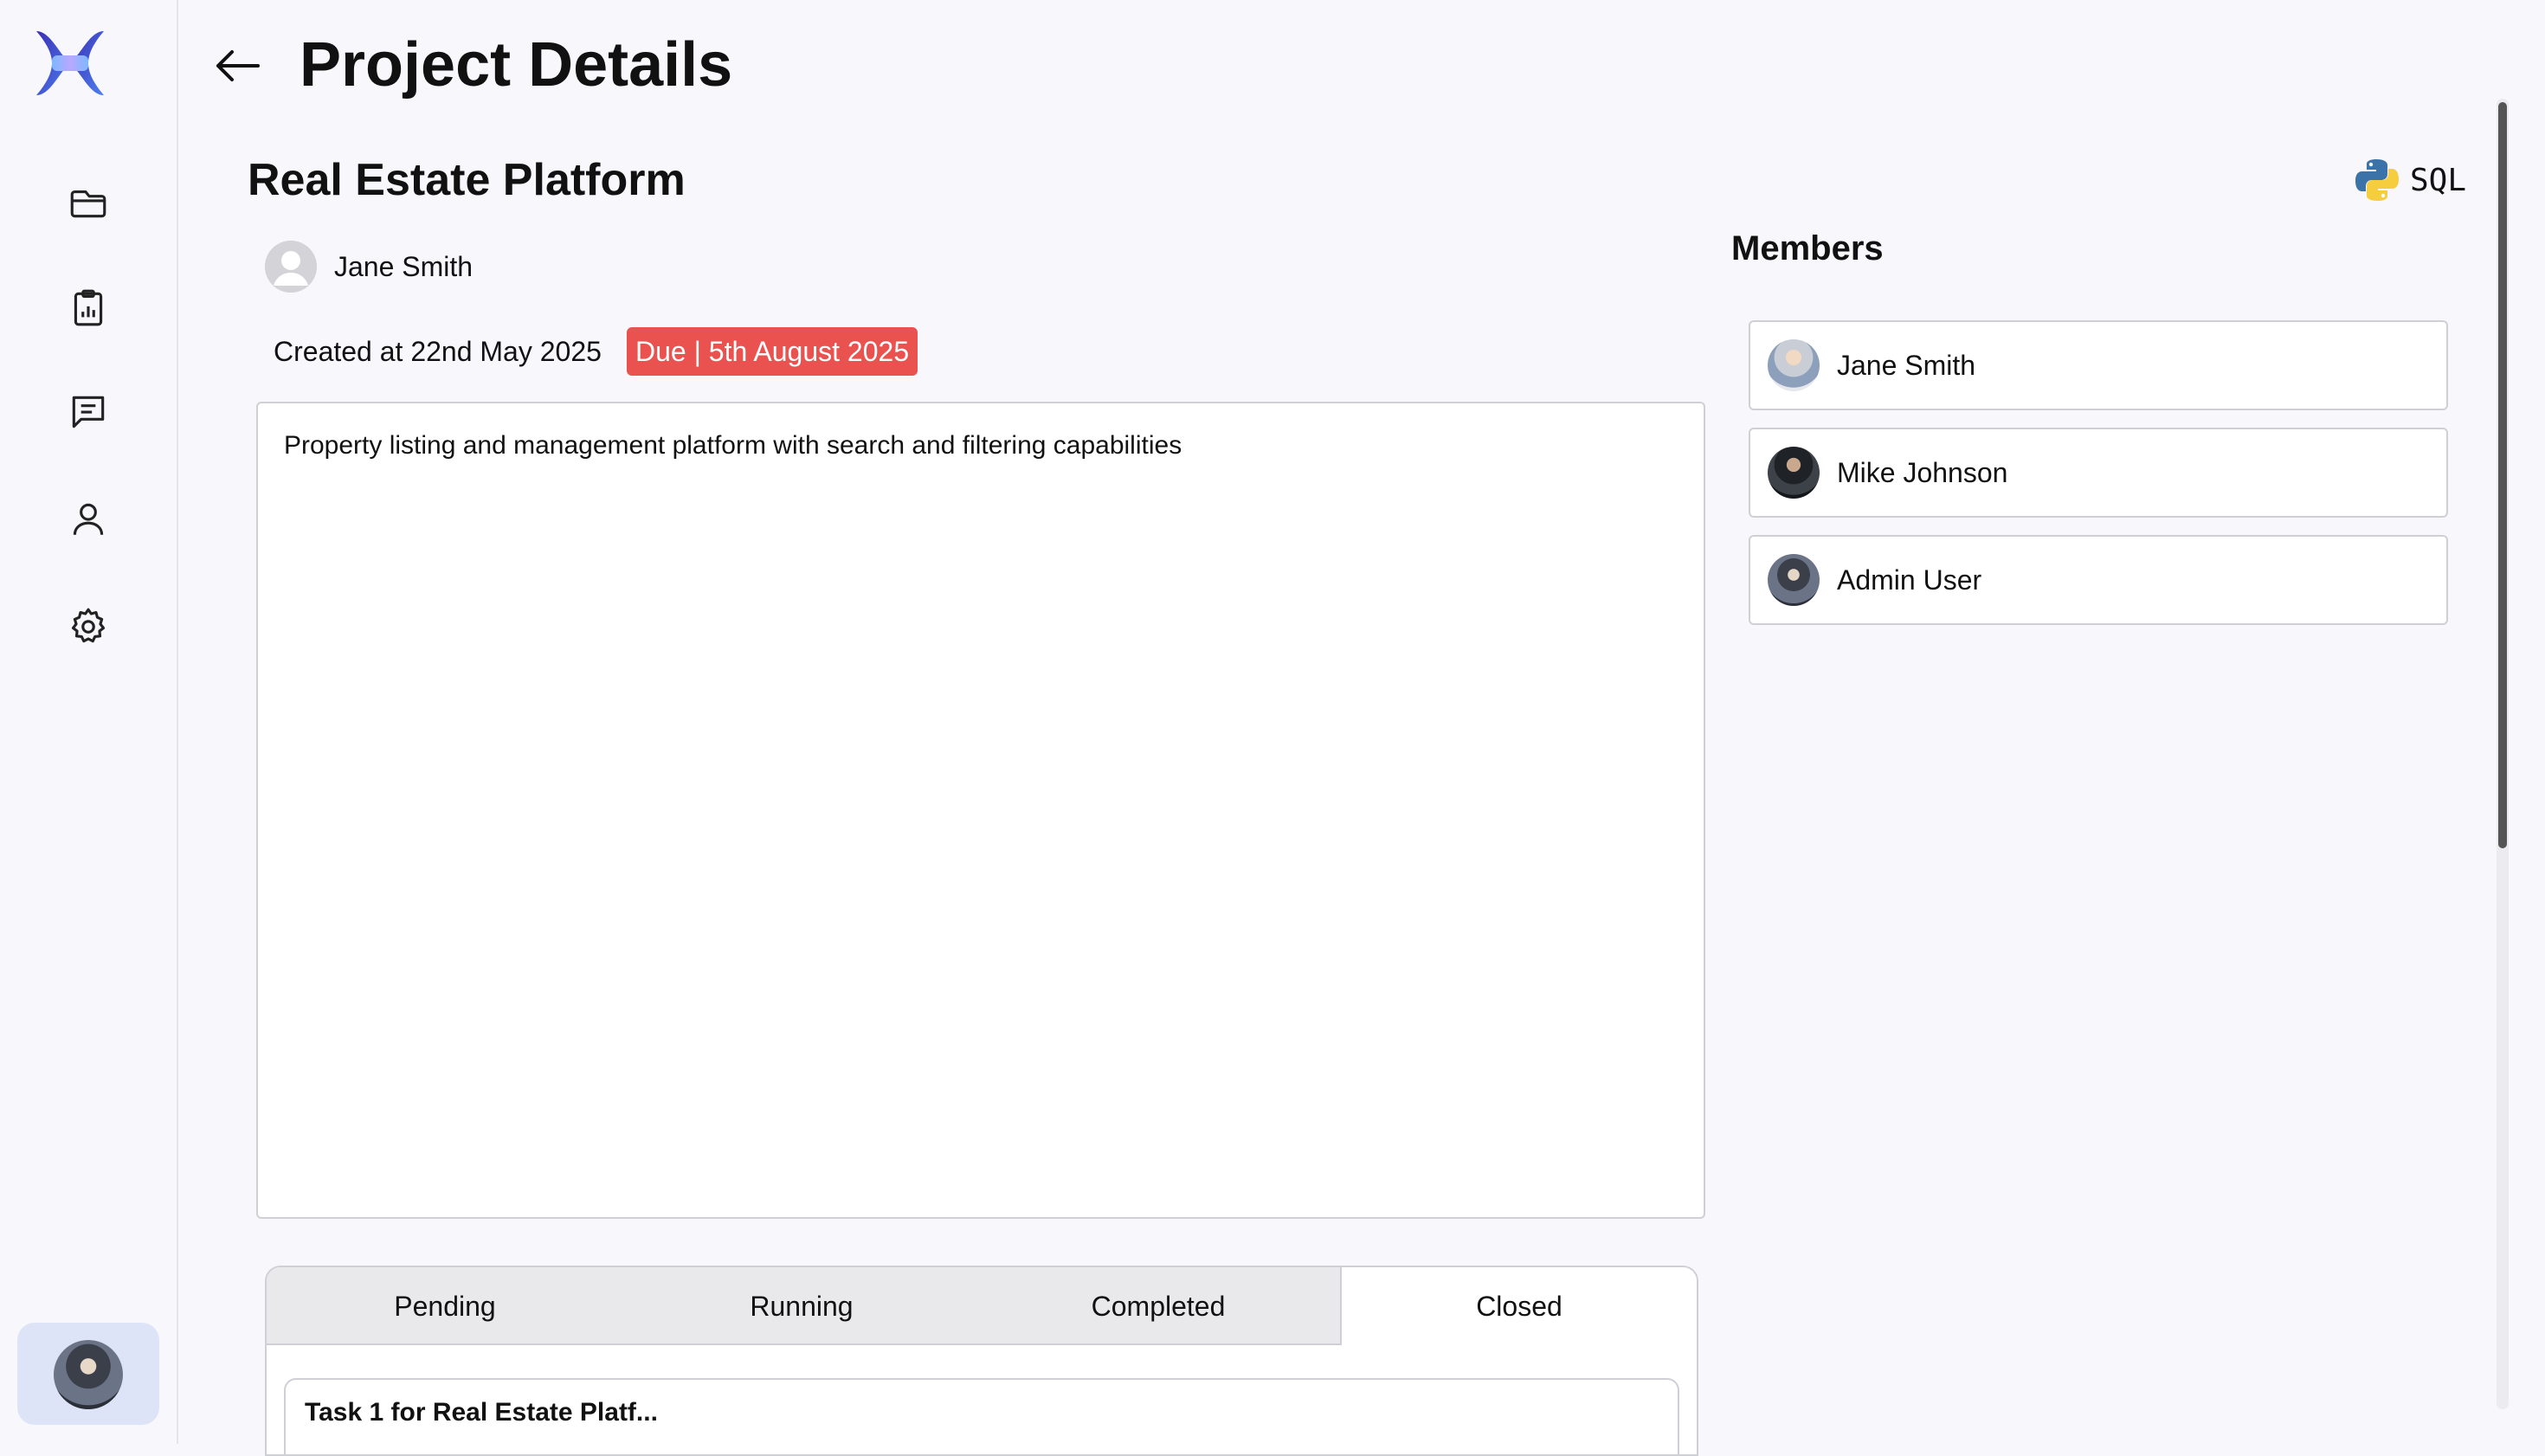  I want to click on members-title: Members, so click(1808, 248).